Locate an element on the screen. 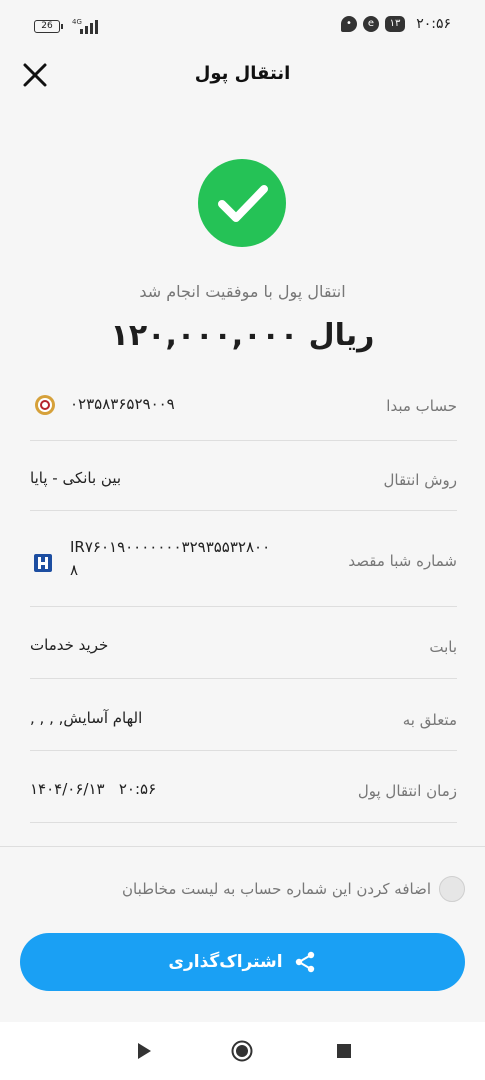 This screenshot has height=1080, width=485. signal-icon: 4G is located at coordinates (86, 26).